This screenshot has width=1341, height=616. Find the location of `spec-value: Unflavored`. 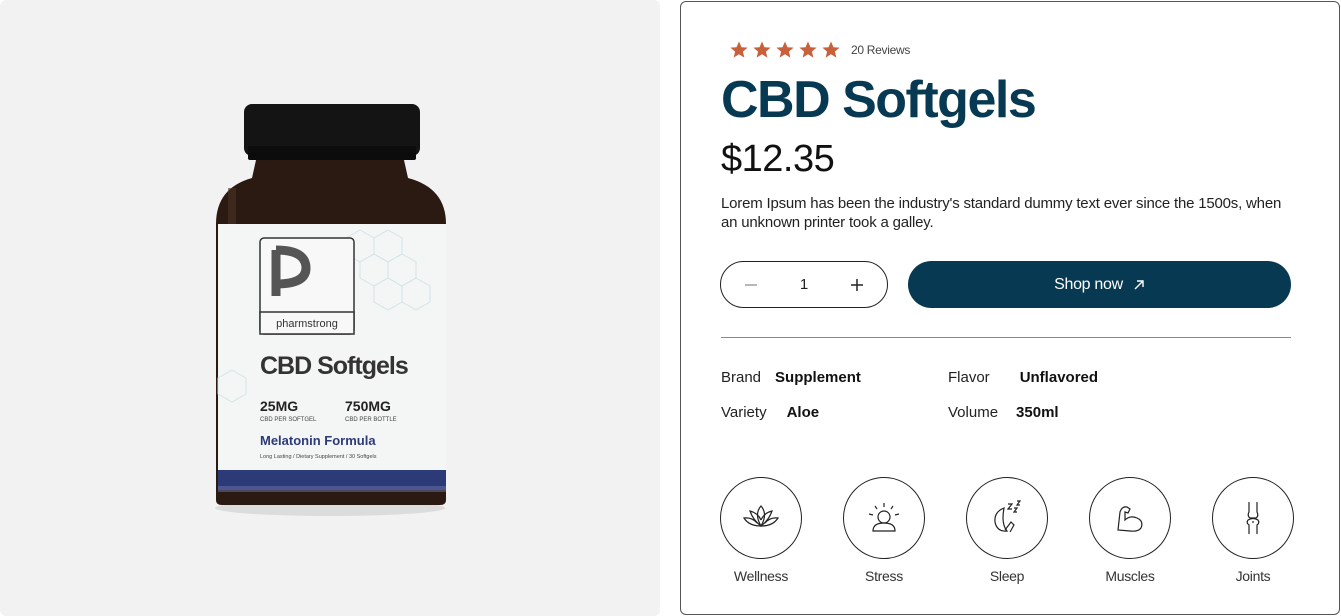

spec-value: Unflavored is located at coordinates (1059, 377).